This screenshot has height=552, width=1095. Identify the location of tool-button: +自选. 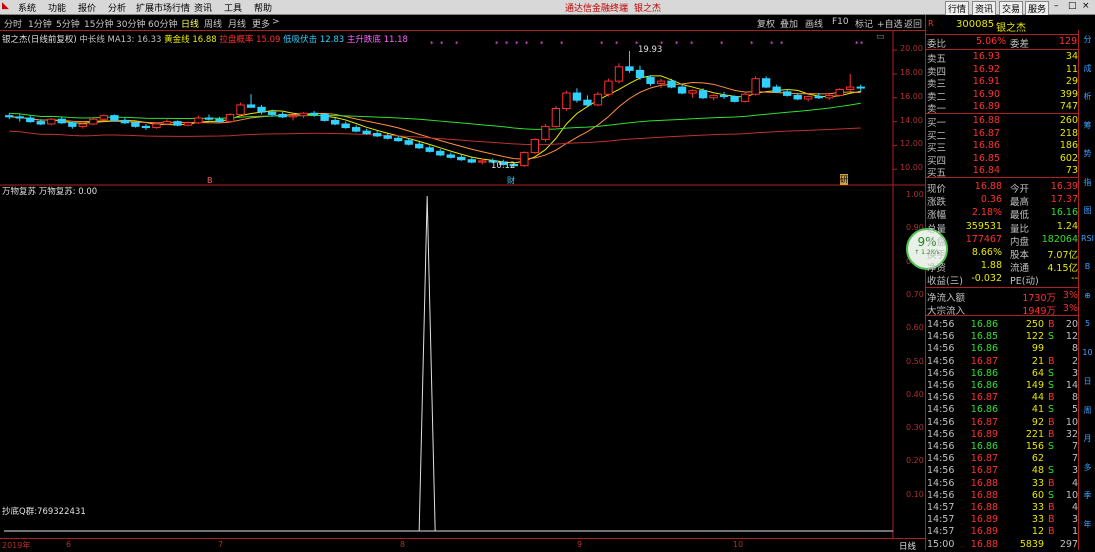
(890, 23).